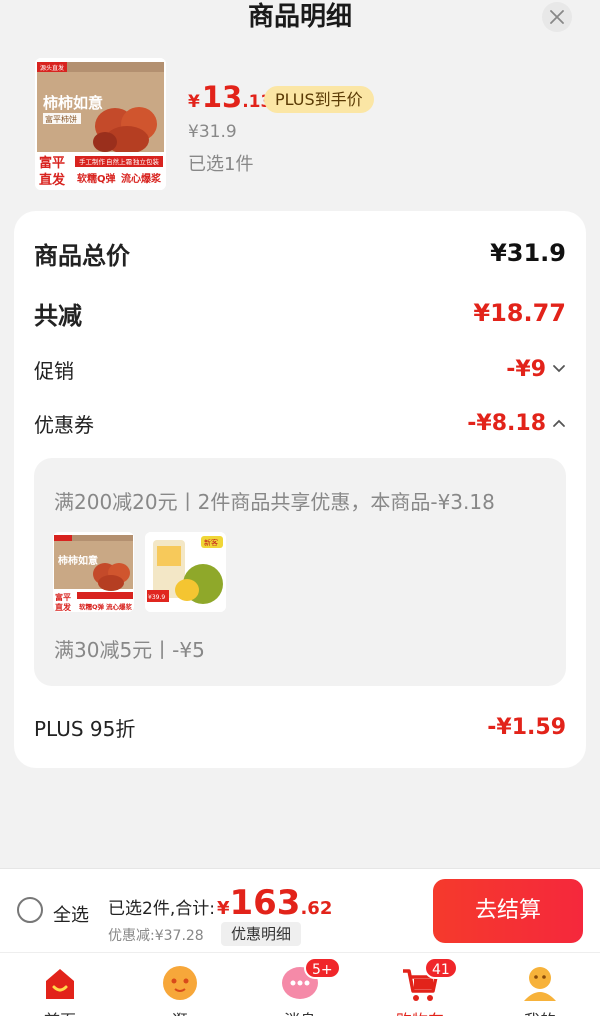  I want to click on coupon-product-thumb-1: 柿柿如意 富平 直发 软糯Q弹 流心爆浆, so click(93, 572).